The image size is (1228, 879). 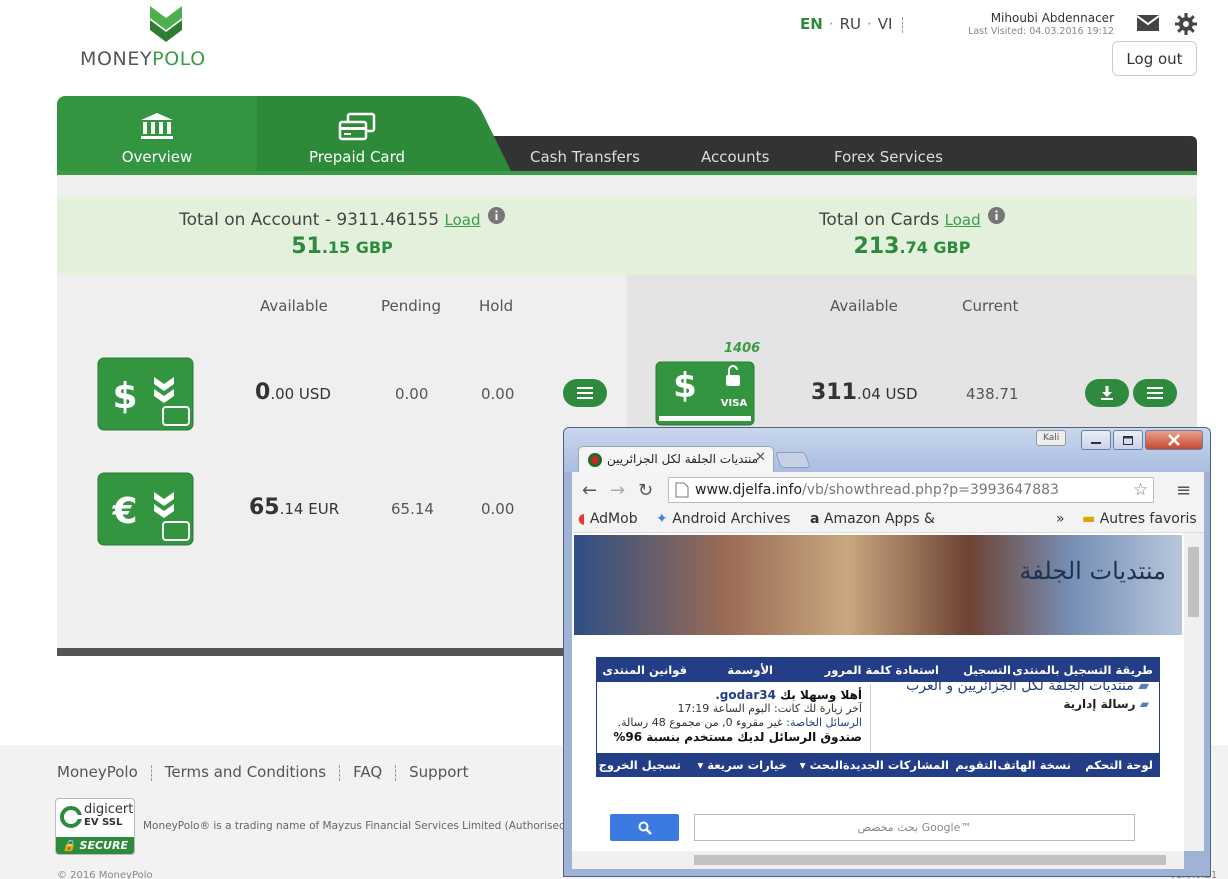 What do you see at coordinates (1183, 490) in the screenshot?
I see `menu-icon: ≡` at bounding box center [1183, 490].